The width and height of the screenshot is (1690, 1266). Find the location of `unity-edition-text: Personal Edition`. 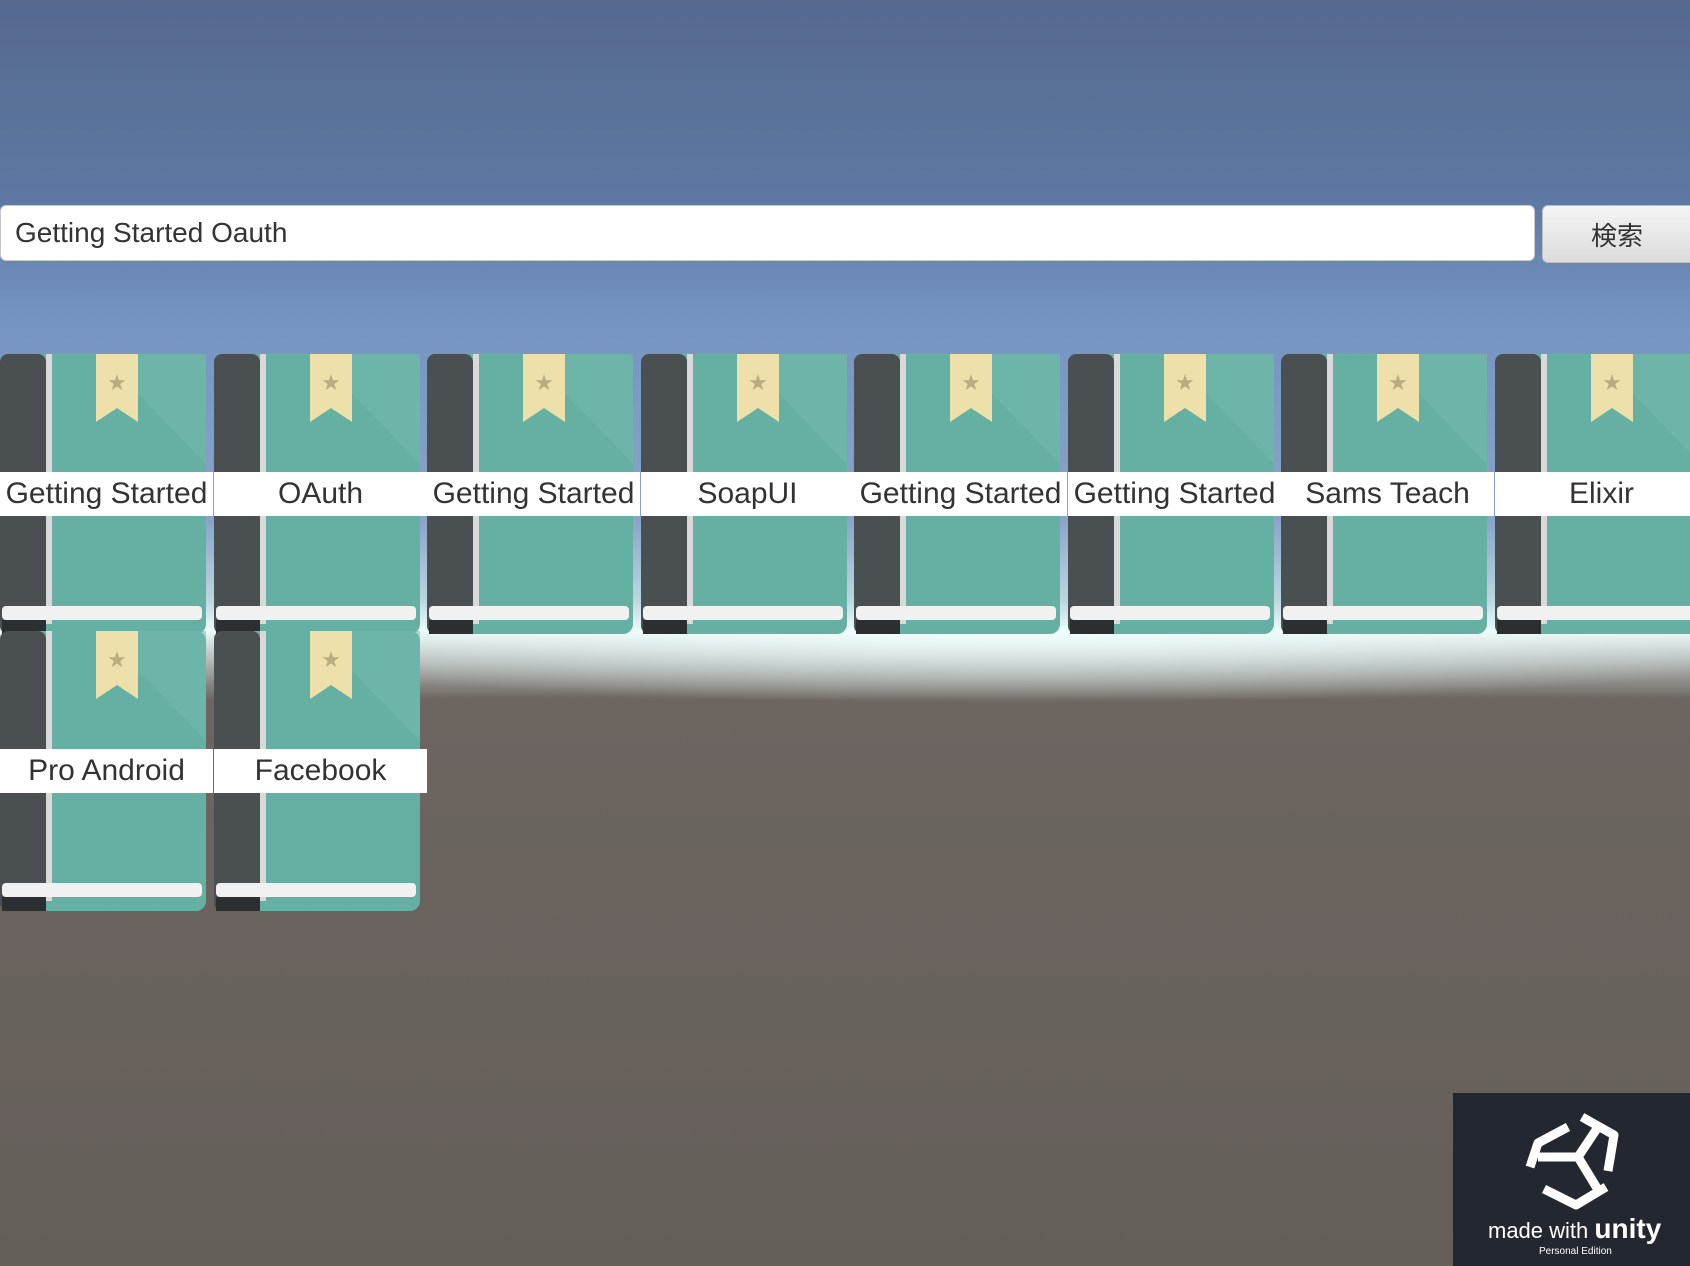

unity-edition-text: Personal Edition is located at coordinates (1575, 1251).